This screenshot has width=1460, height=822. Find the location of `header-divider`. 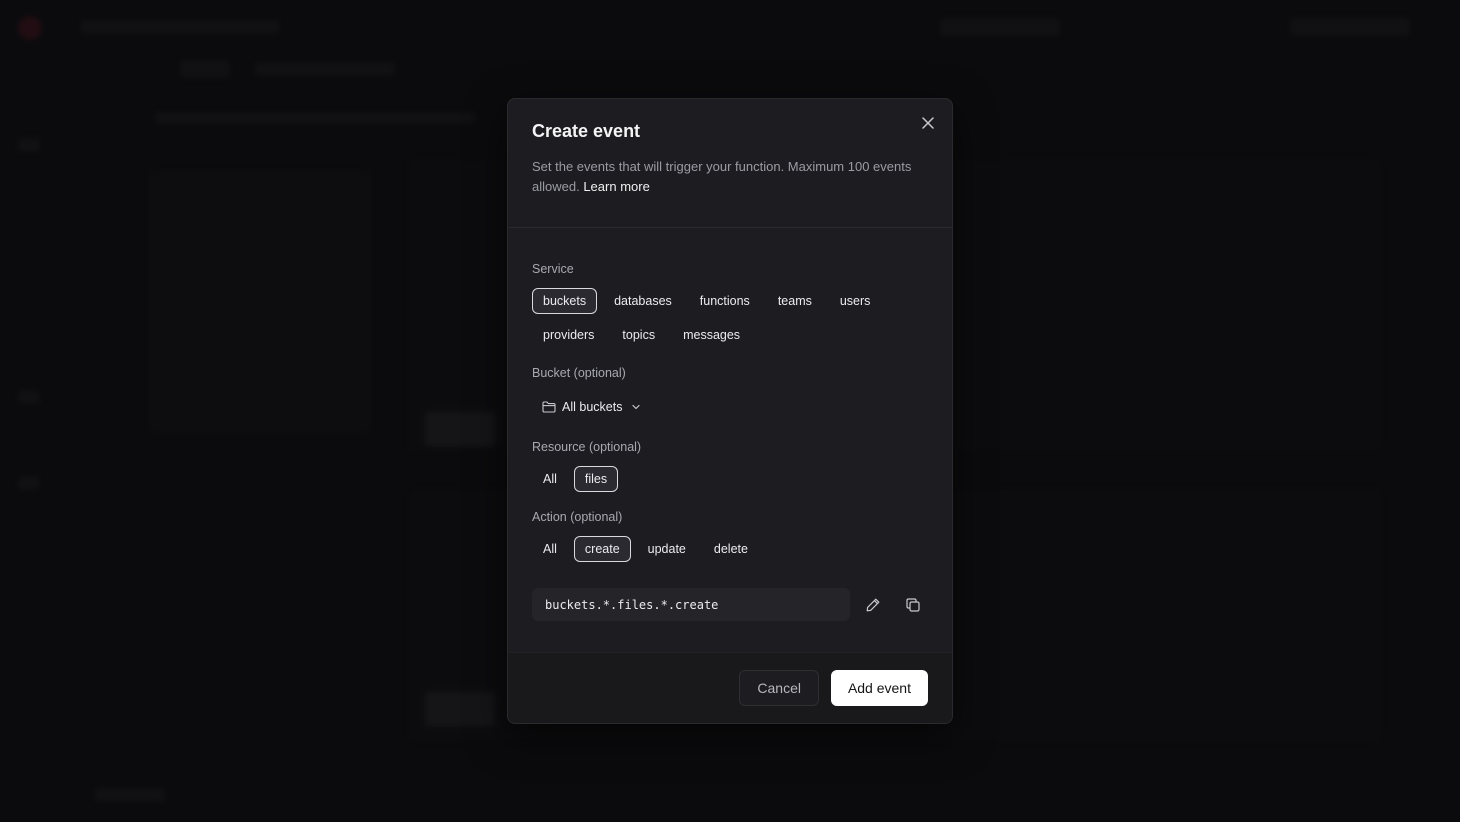

header-divider is located at coordinates (730, 227).